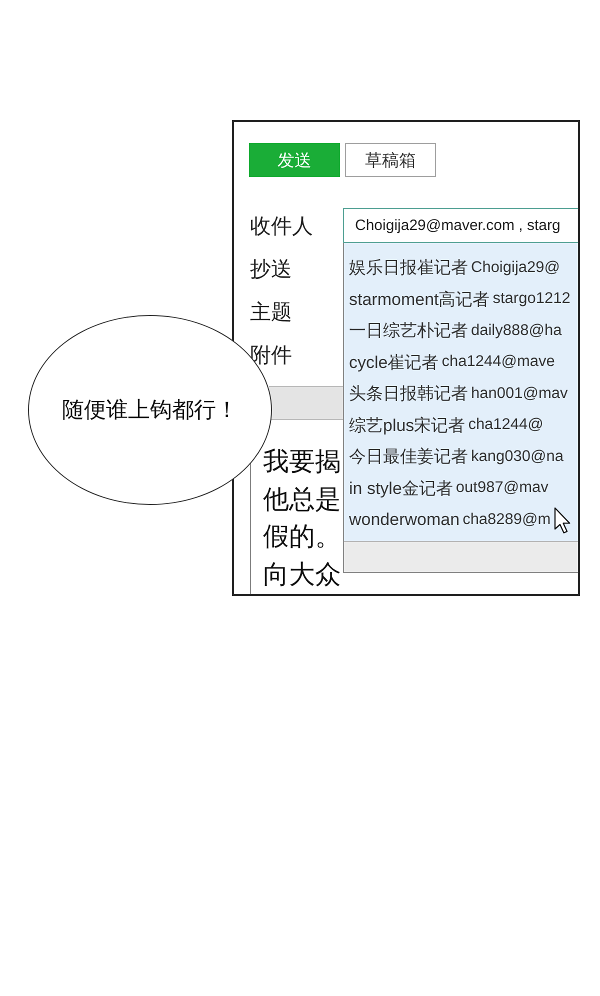 The image size is (600, 996). I want to click on suggestion-item: 今日最佳姜记者 kang030@na, so click(461, 456).